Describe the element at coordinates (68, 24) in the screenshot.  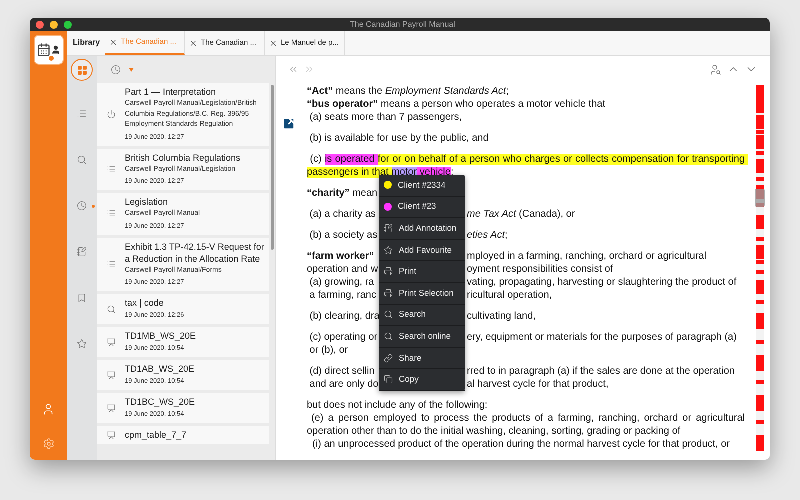
I see `zoom-button` at that location.